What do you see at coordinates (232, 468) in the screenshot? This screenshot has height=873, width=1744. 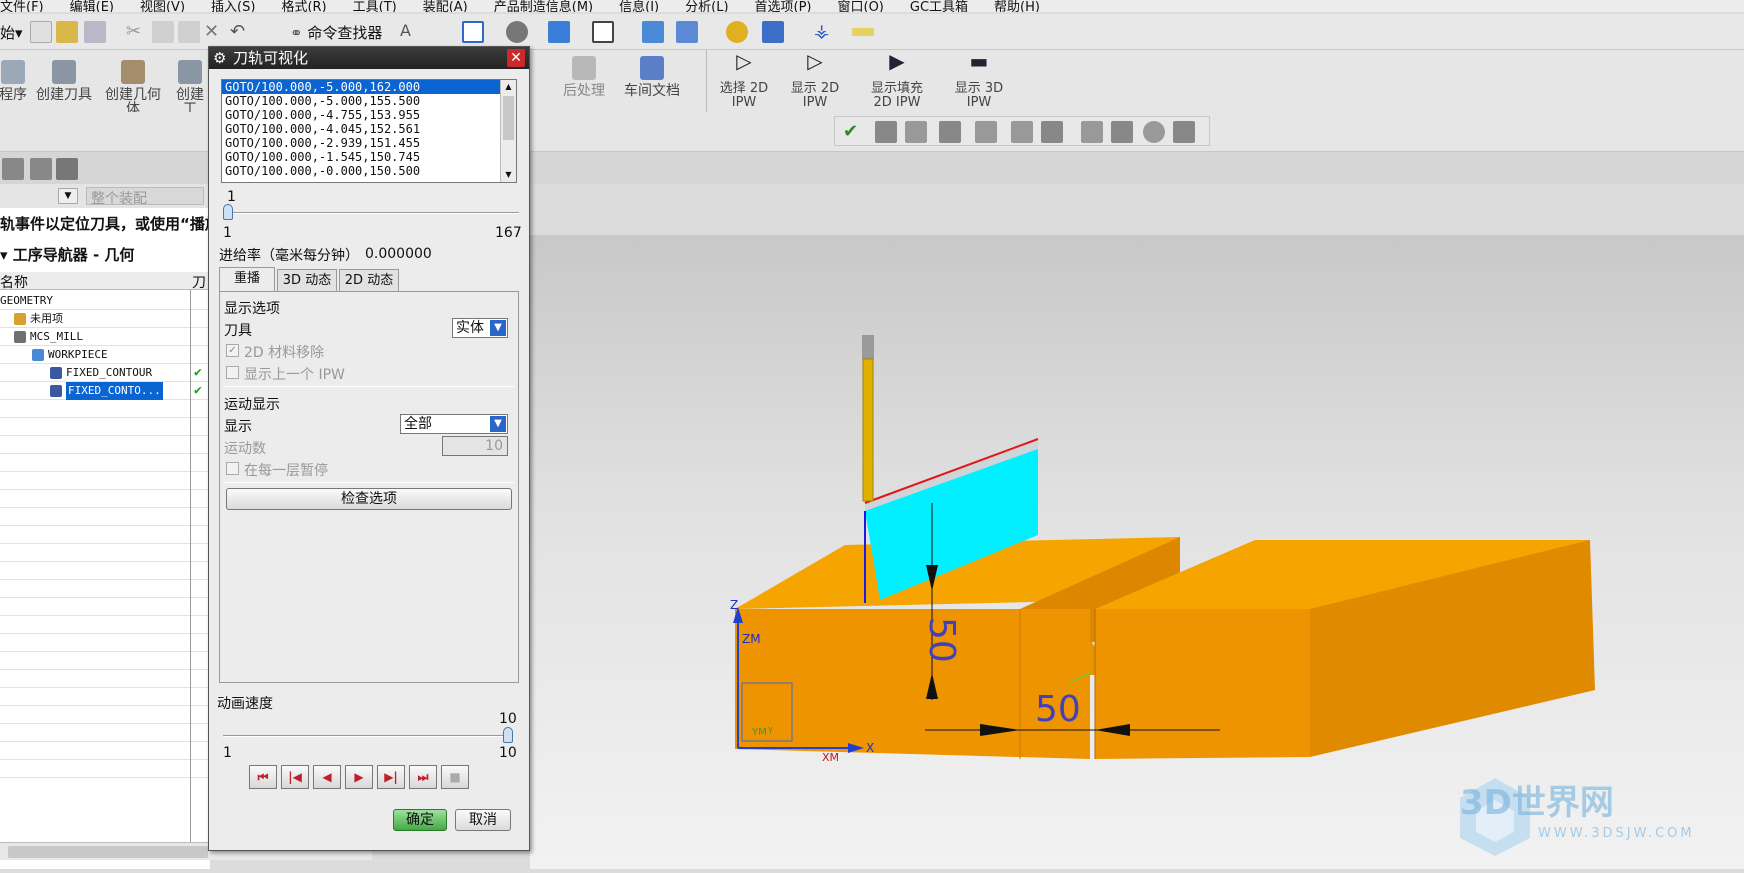 I see `pause-each-layer-checkbox` at bounding box center [232, 468].